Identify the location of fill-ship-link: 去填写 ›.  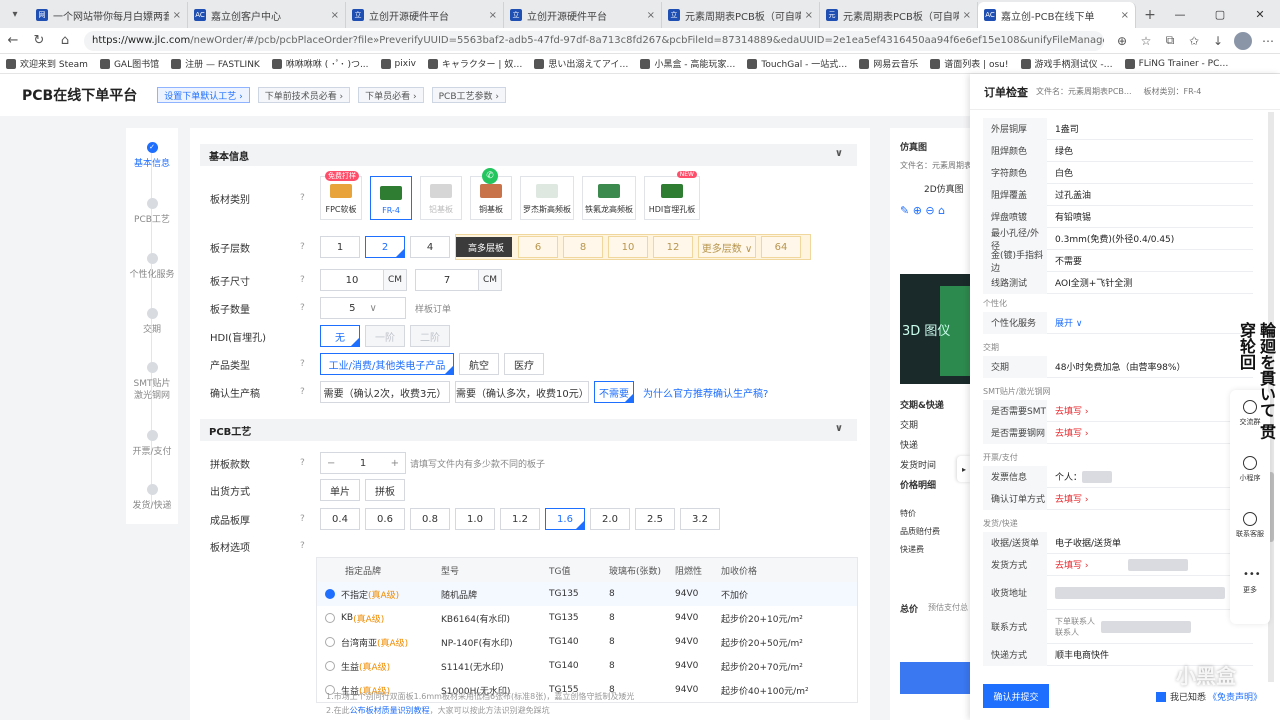
(1071, 564).